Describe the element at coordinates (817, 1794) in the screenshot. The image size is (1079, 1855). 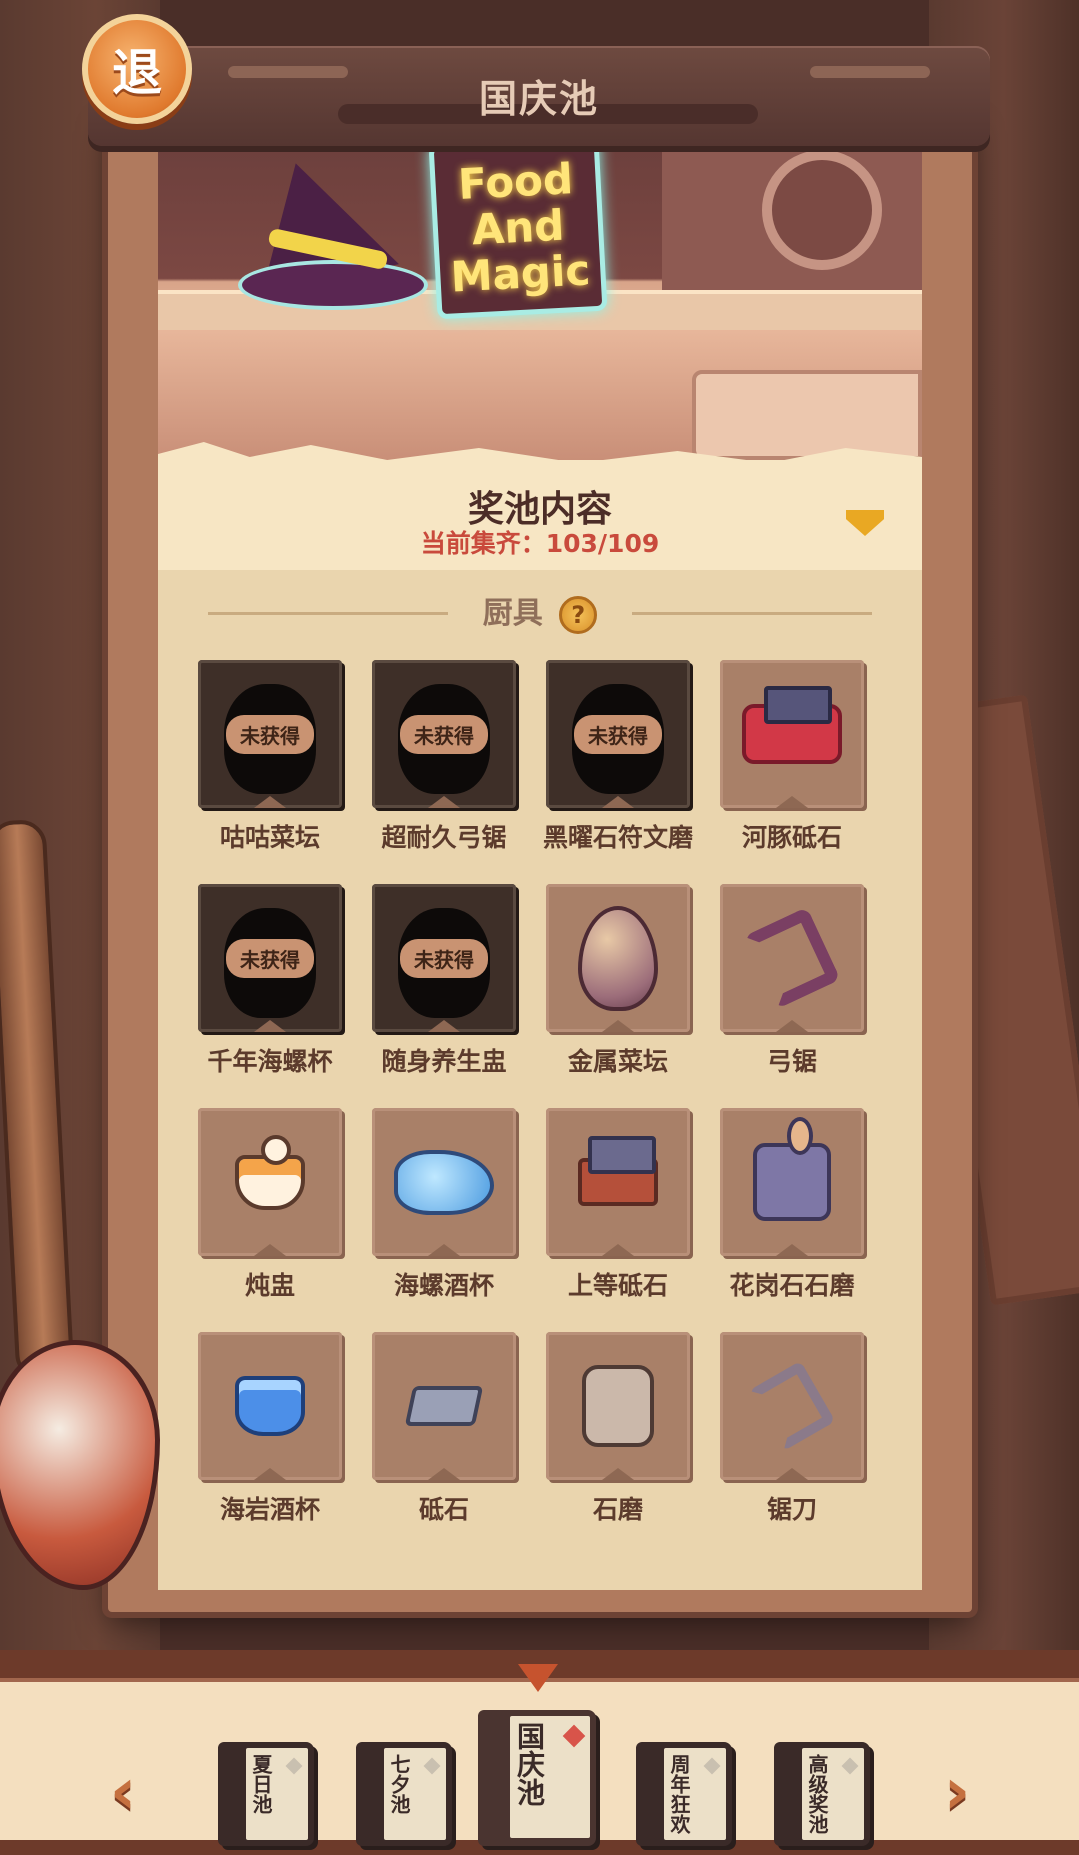
I see `book-label: 高级奖池` at that location.